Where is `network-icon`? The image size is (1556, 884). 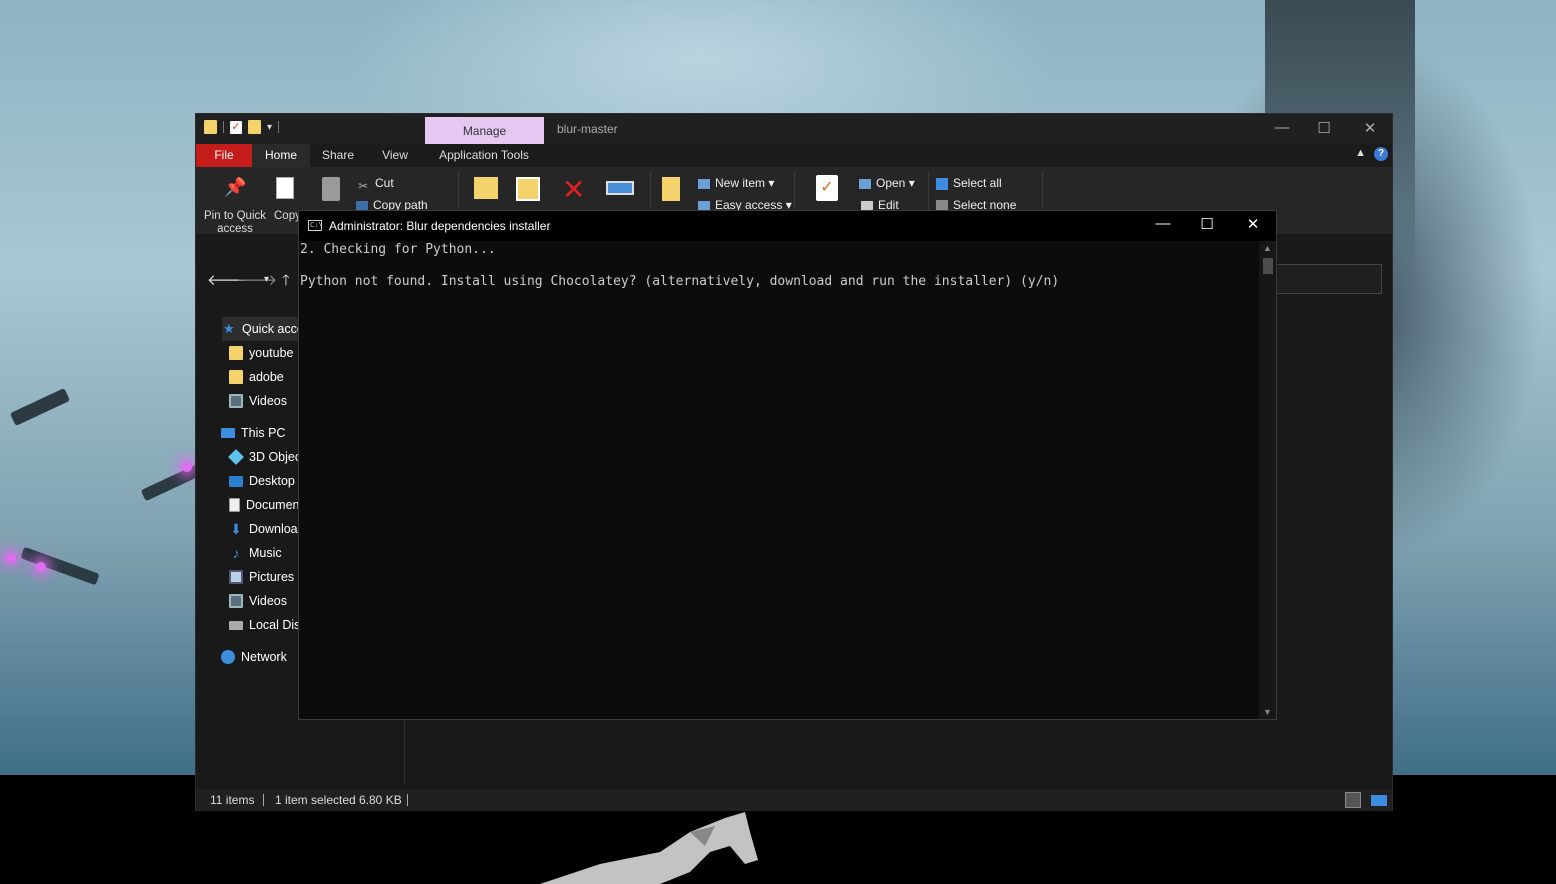 network-icon is located at coordinates (228, 657).